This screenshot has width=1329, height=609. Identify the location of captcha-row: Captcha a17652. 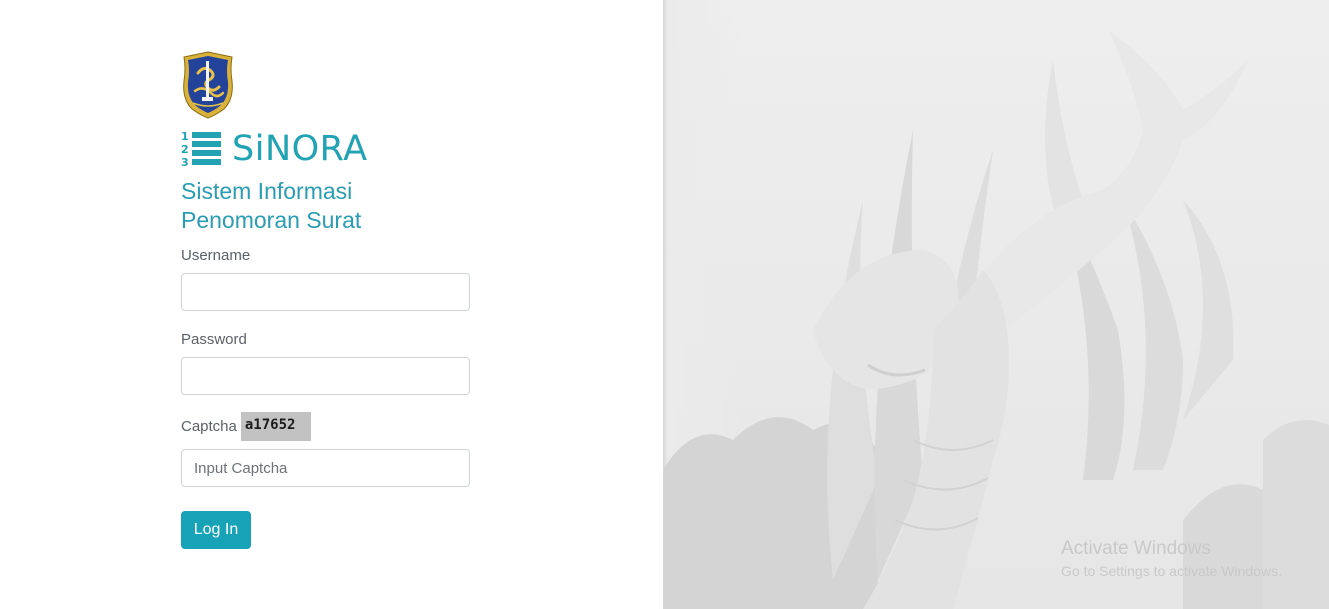
(325, 426).